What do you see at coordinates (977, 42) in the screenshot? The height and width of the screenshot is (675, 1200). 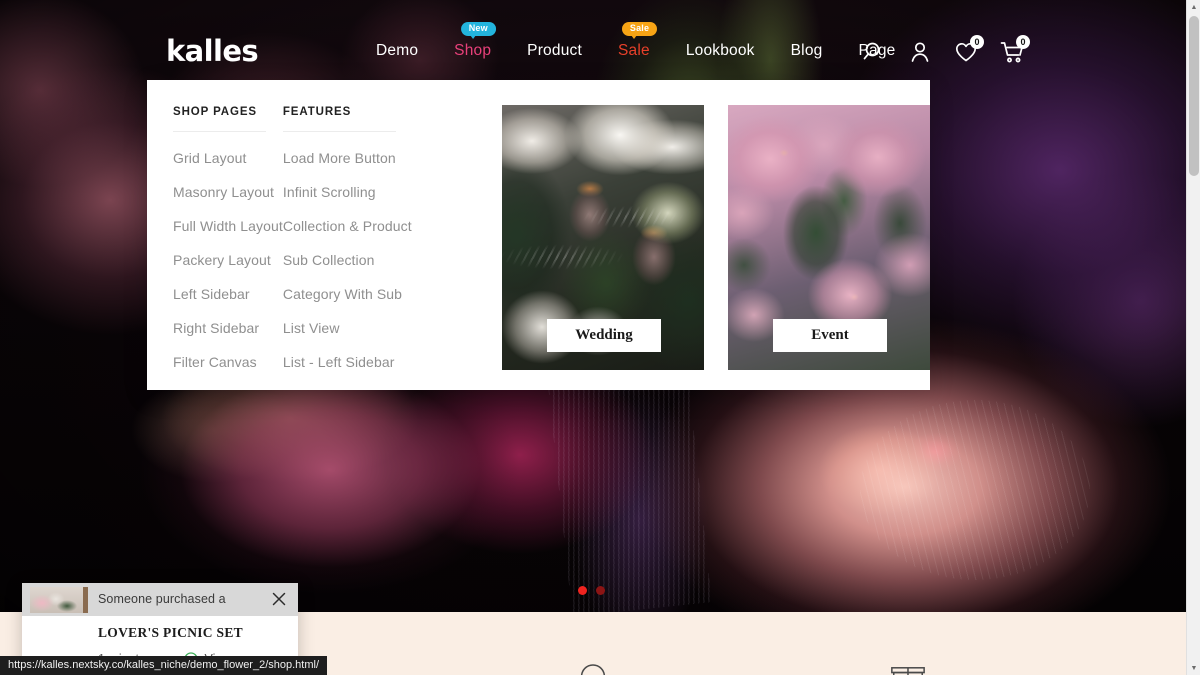 I see `wishlist-count-badge: 0` at bounding box center [977, 42].